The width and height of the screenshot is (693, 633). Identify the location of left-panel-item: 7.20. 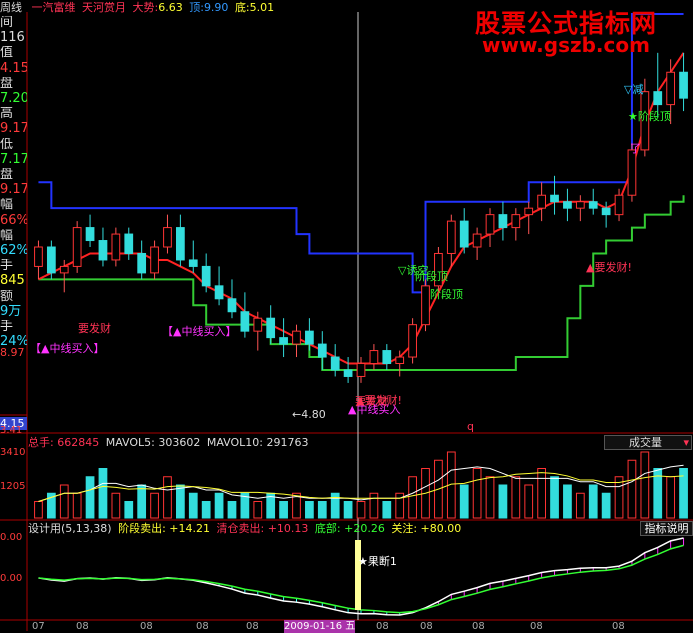
(13, 98).